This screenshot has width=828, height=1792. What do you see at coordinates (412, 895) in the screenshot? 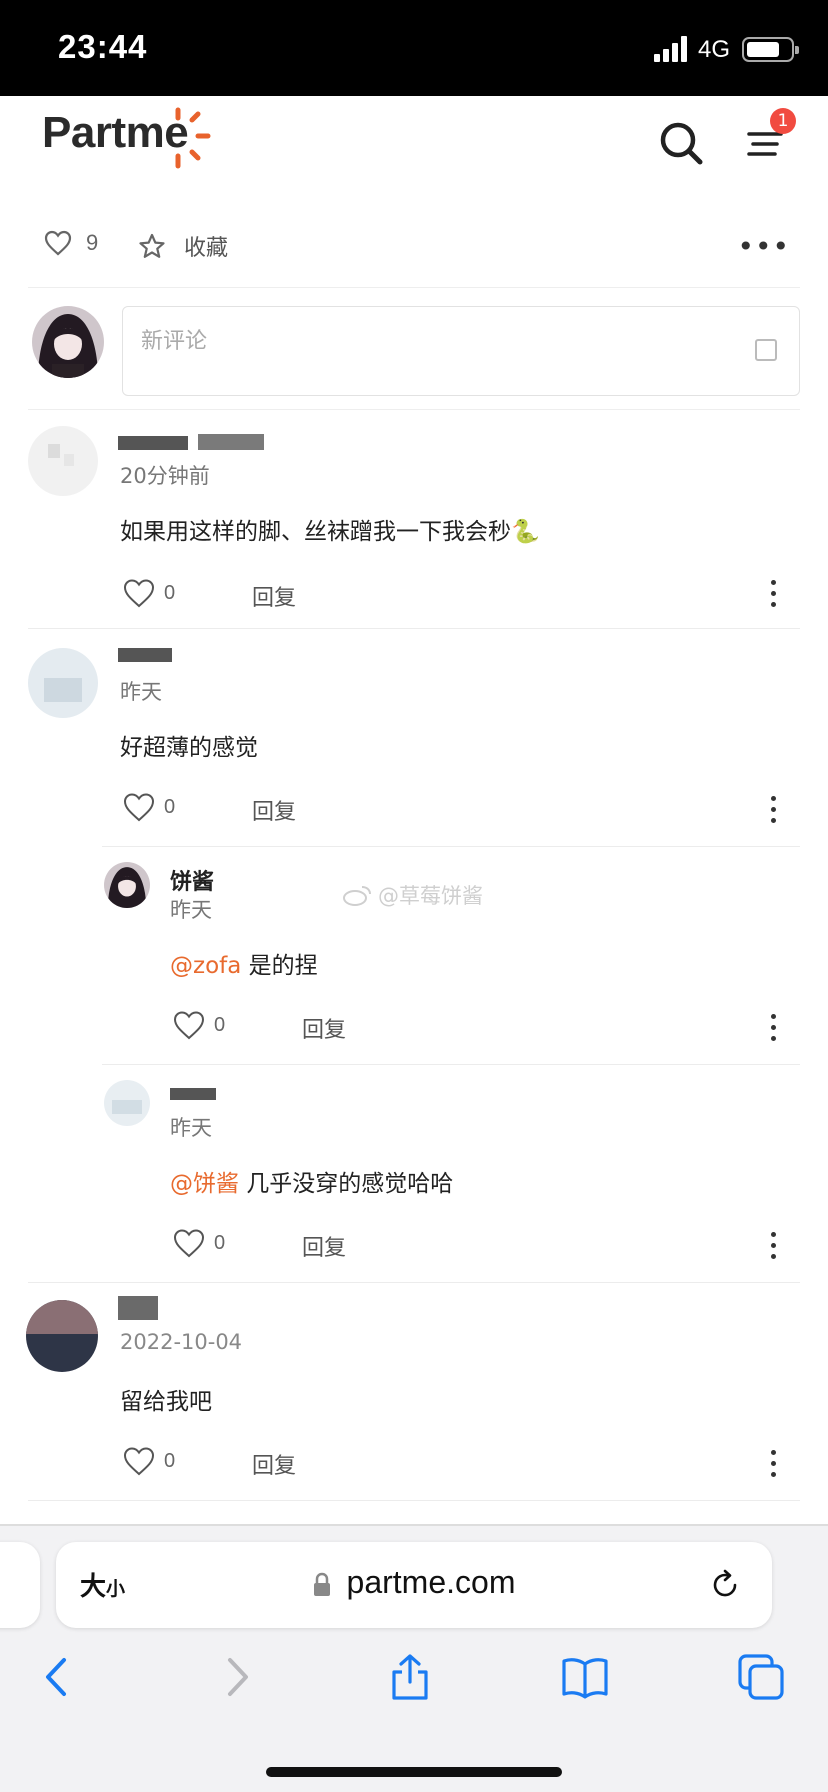
I see `weibo-watermark: @草莓饼酱` at bounding box center [412, 895].